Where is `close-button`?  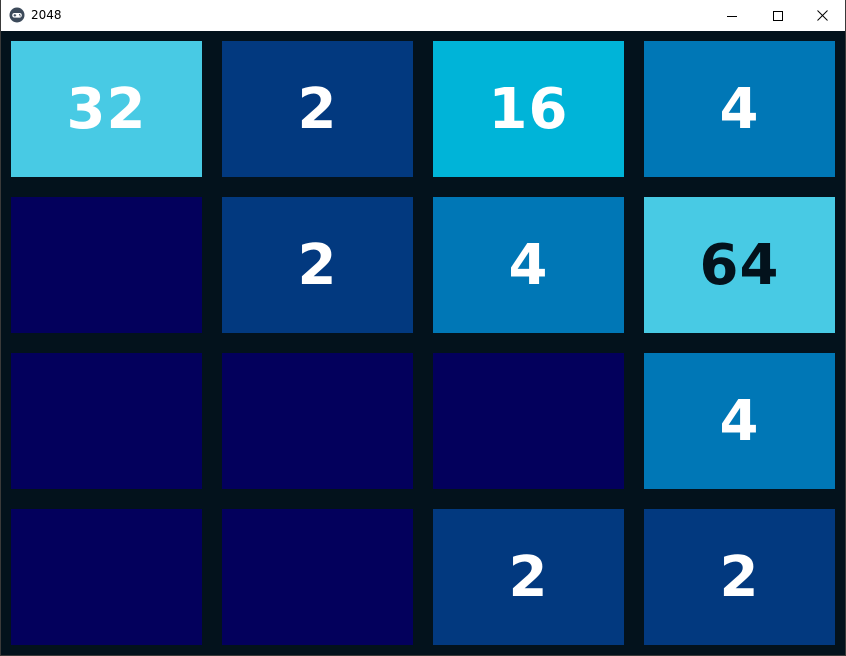
close-button is located at coordinates (822, 15).